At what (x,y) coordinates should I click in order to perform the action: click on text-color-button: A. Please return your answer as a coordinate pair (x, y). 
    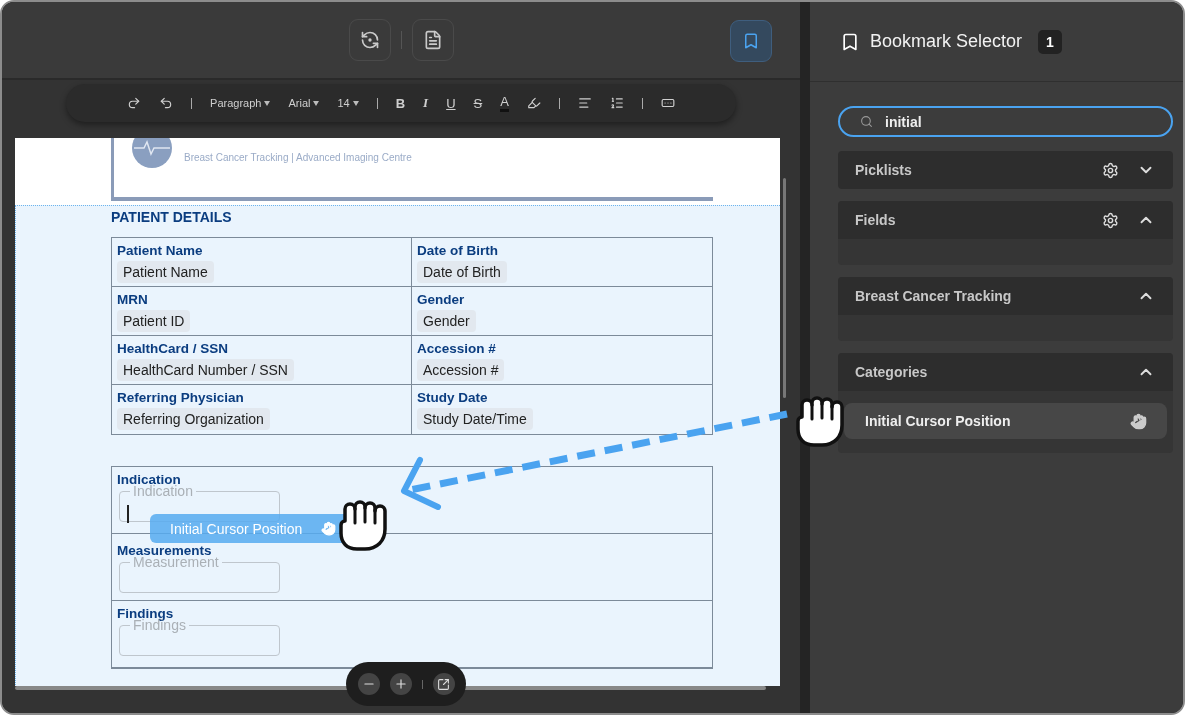
    Looking at the image, I should click on (504, 103).